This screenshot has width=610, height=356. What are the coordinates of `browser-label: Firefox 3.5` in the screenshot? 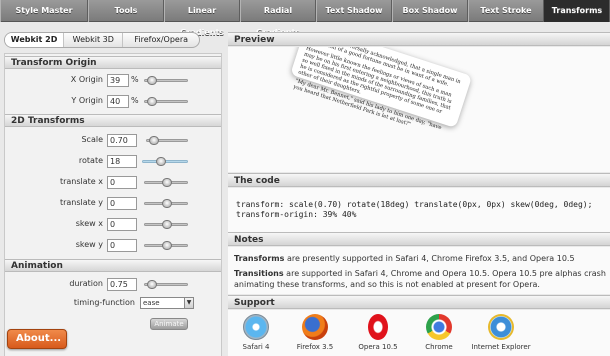 It's located at (315, 347).